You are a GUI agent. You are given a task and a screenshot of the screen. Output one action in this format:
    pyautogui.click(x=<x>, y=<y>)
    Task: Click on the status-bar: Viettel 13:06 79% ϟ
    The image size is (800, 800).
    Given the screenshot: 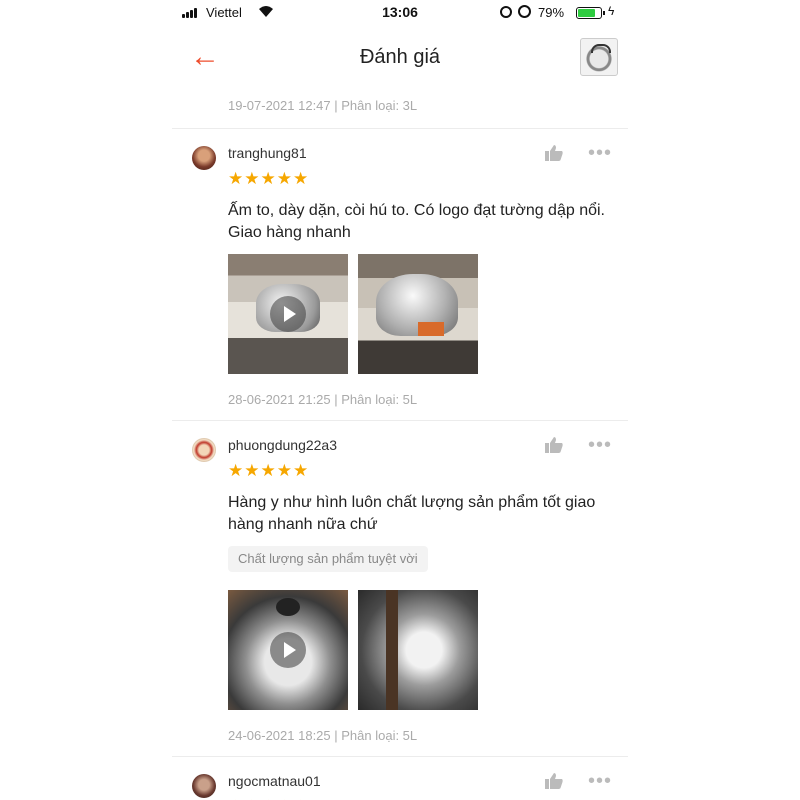 What is the action you would take?
    pyautogui.click(x=400, y=13)
    